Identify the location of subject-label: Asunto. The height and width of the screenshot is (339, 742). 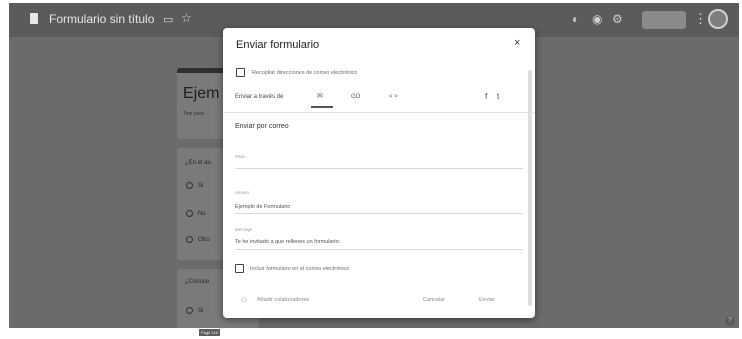
(242, 192).